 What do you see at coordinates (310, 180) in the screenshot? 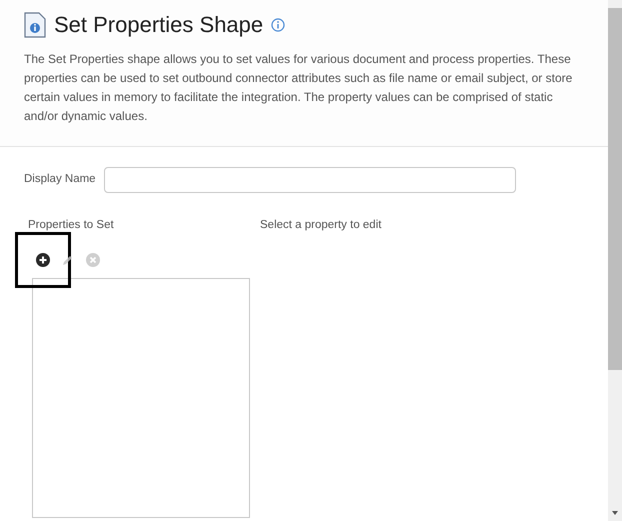
I see `display-name-field` at bounding box center [310, 180].